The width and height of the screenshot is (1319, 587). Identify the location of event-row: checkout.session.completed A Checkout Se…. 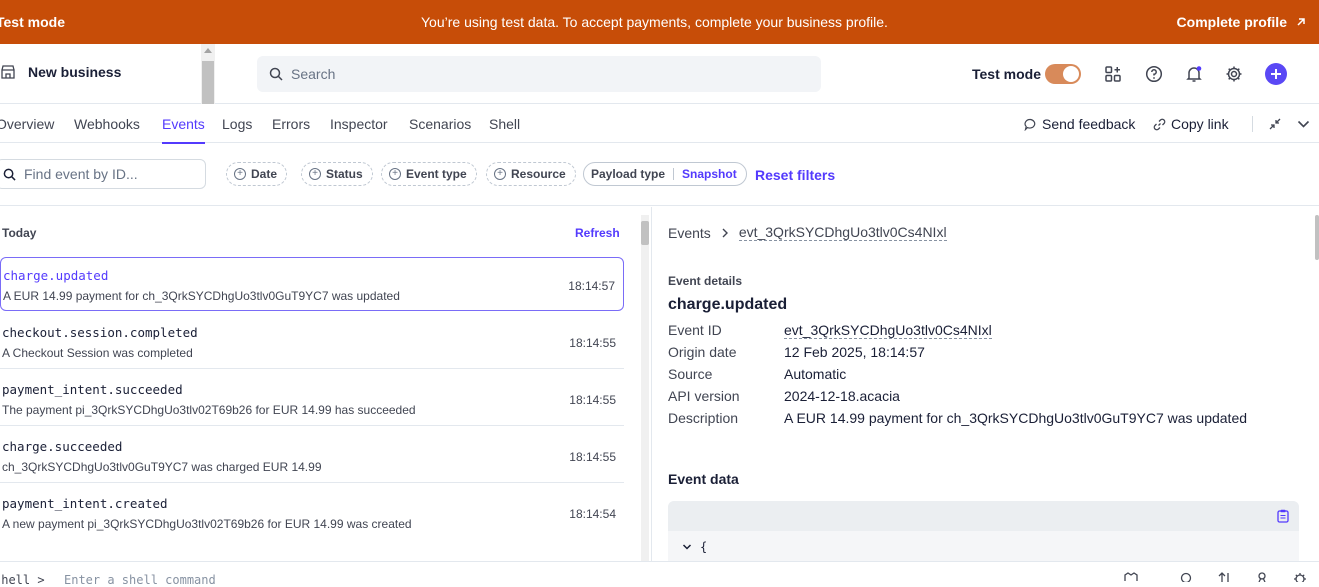
(312, 342).